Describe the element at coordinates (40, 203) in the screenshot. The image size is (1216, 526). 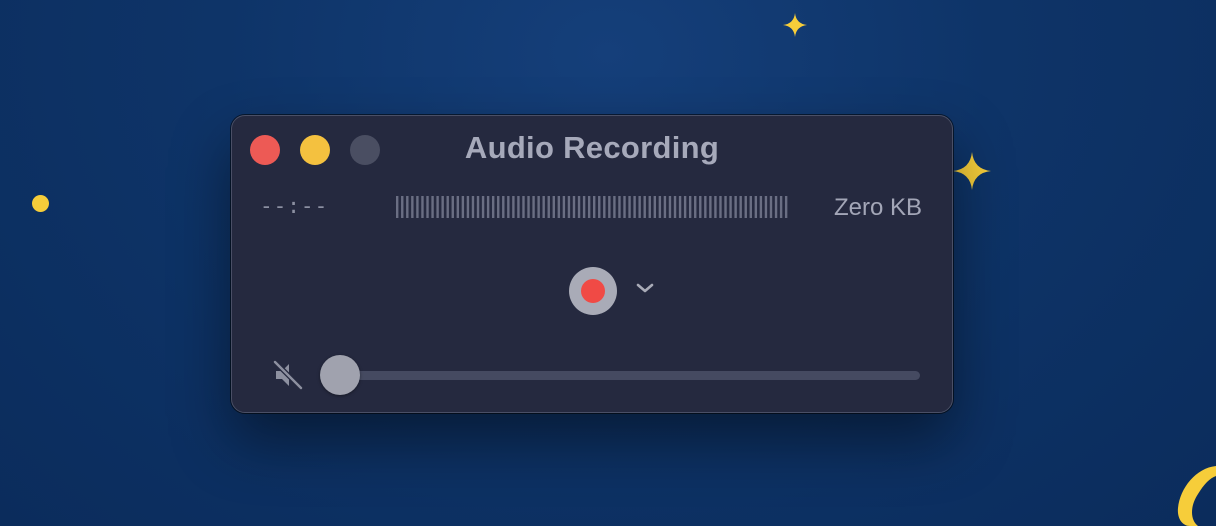
I see `decorative-dot` at that location.